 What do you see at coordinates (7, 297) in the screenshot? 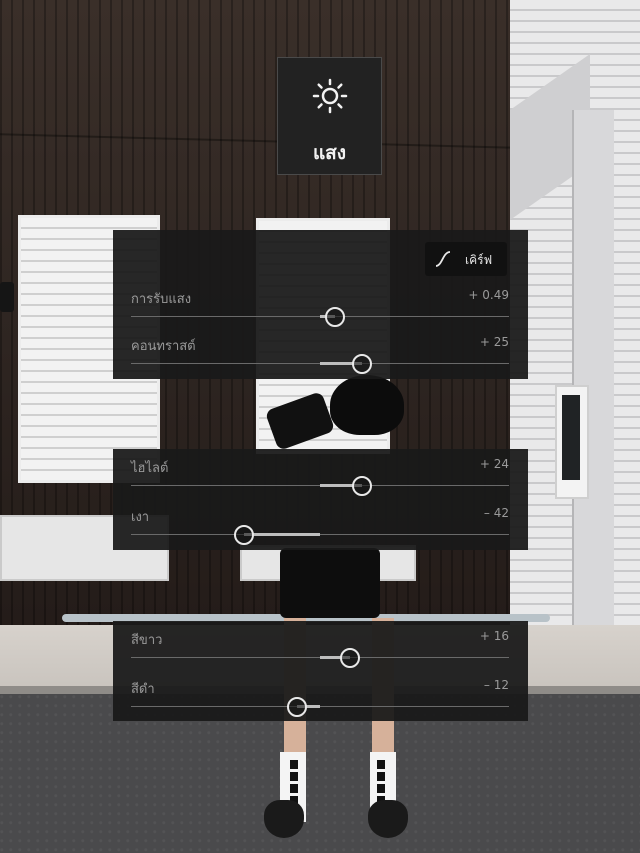
I see `wall-lamp` at bounding box center [7, 297].